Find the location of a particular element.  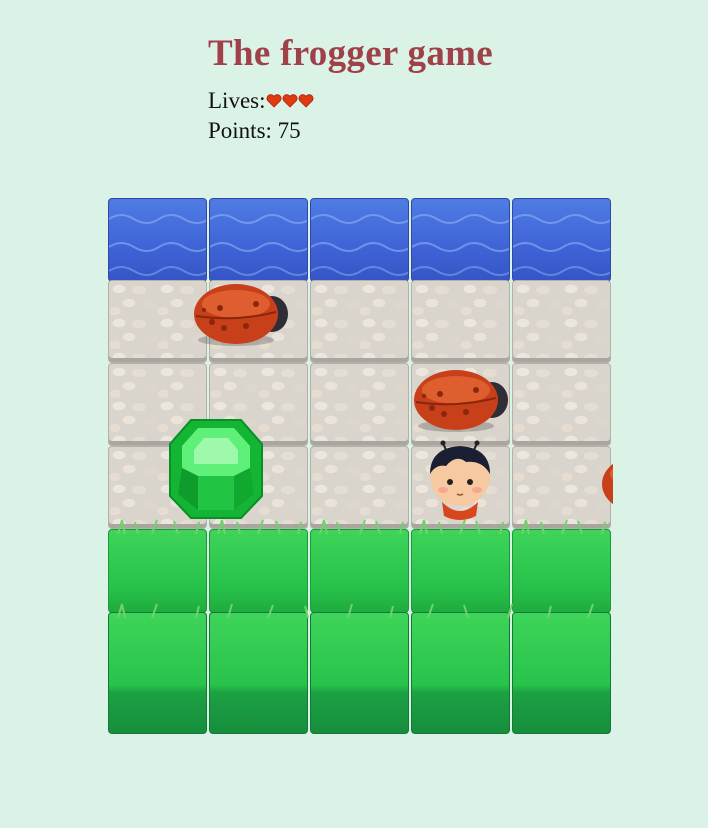

player-character is located at coordinates (460, 481).